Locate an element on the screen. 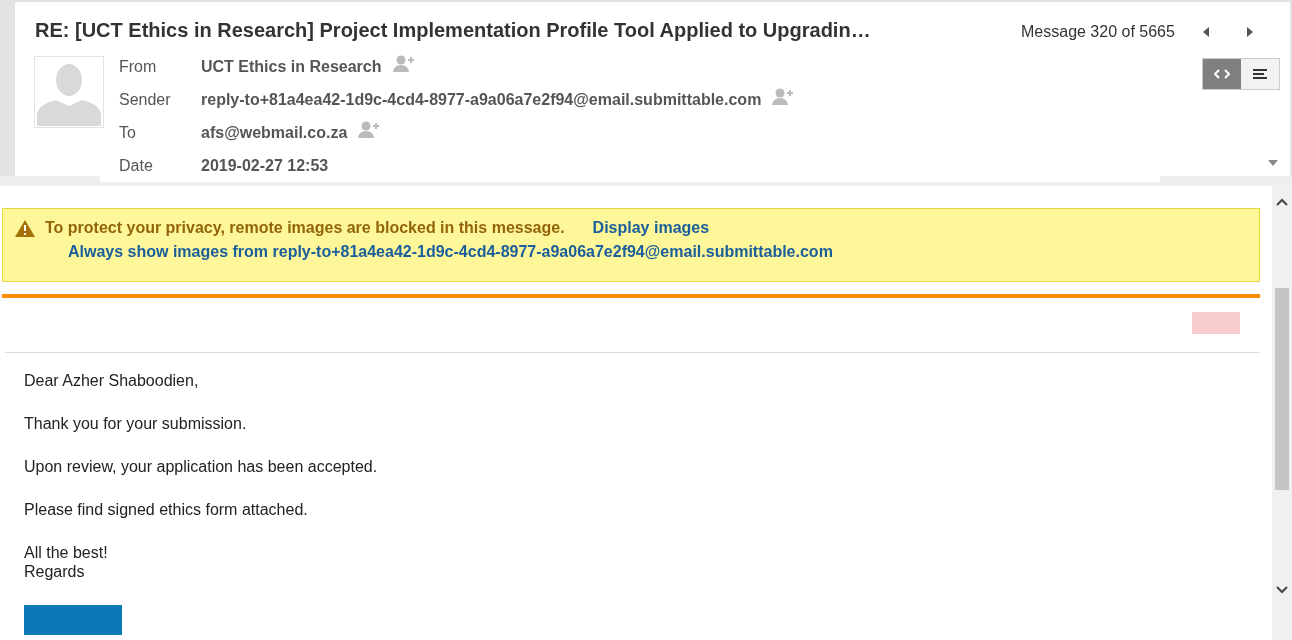  body-text: Dear Azher Shaboodien, is located at coordinates (112, 380).